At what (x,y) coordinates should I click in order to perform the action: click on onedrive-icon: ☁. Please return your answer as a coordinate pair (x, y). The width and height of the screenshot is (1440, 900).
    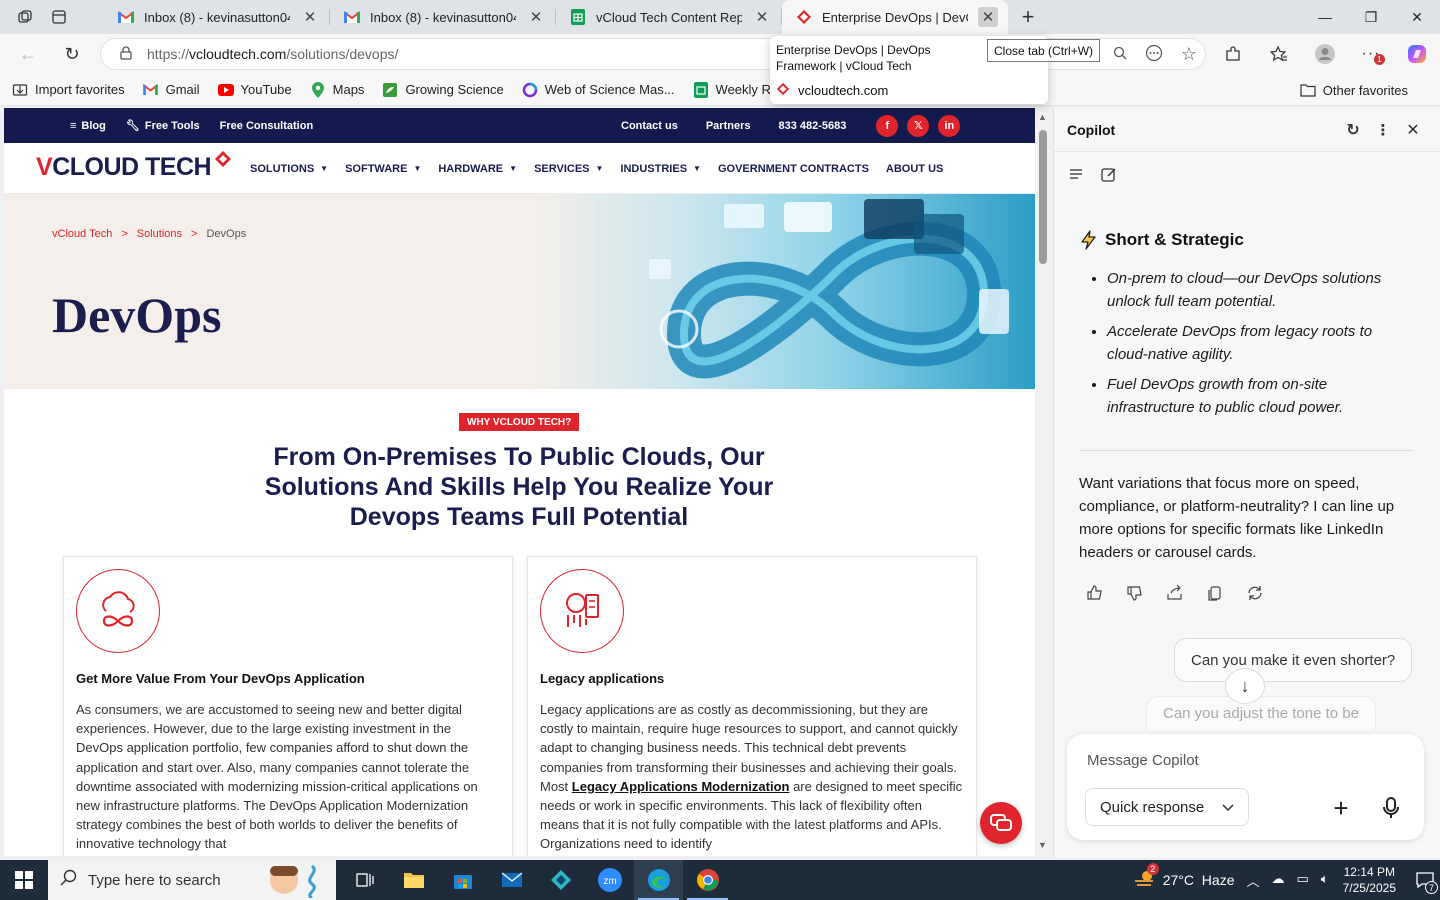
    Looking at the image, I should click on (1278, 880).